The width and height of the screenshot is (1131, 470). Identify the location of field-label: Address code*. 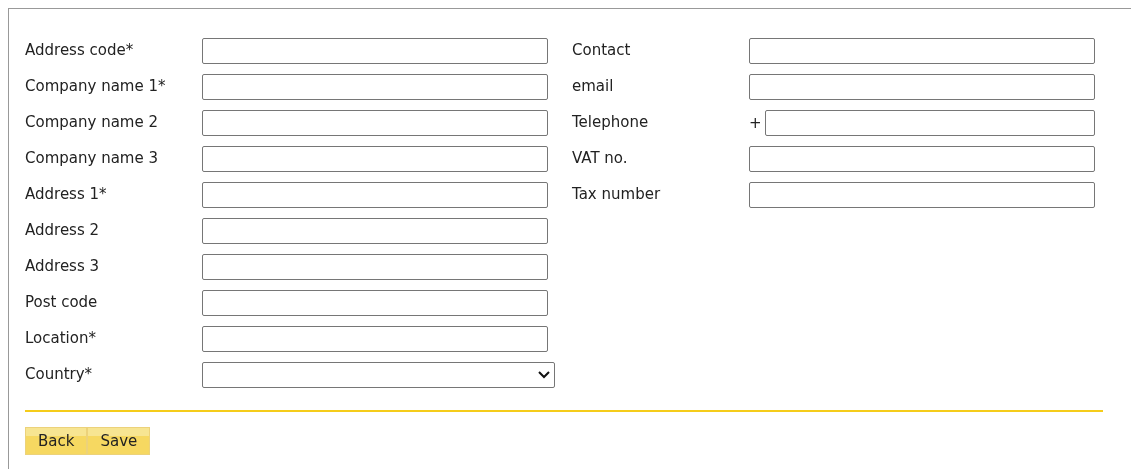
(80, 50).